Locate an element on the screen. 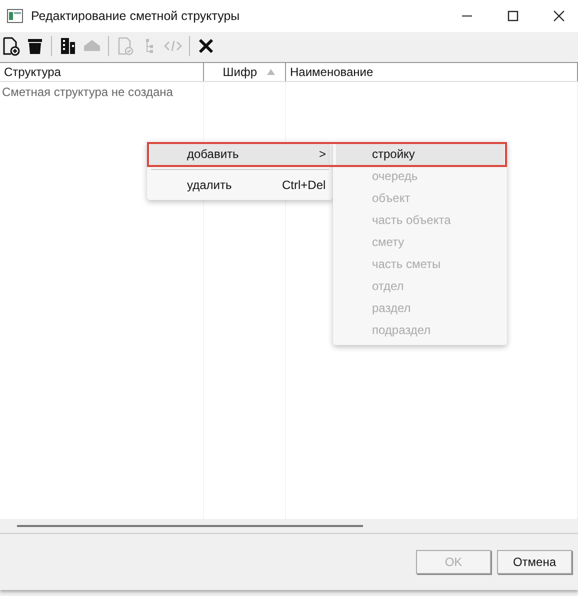  submenu-item: стройку is located at coordinates (420, 154).